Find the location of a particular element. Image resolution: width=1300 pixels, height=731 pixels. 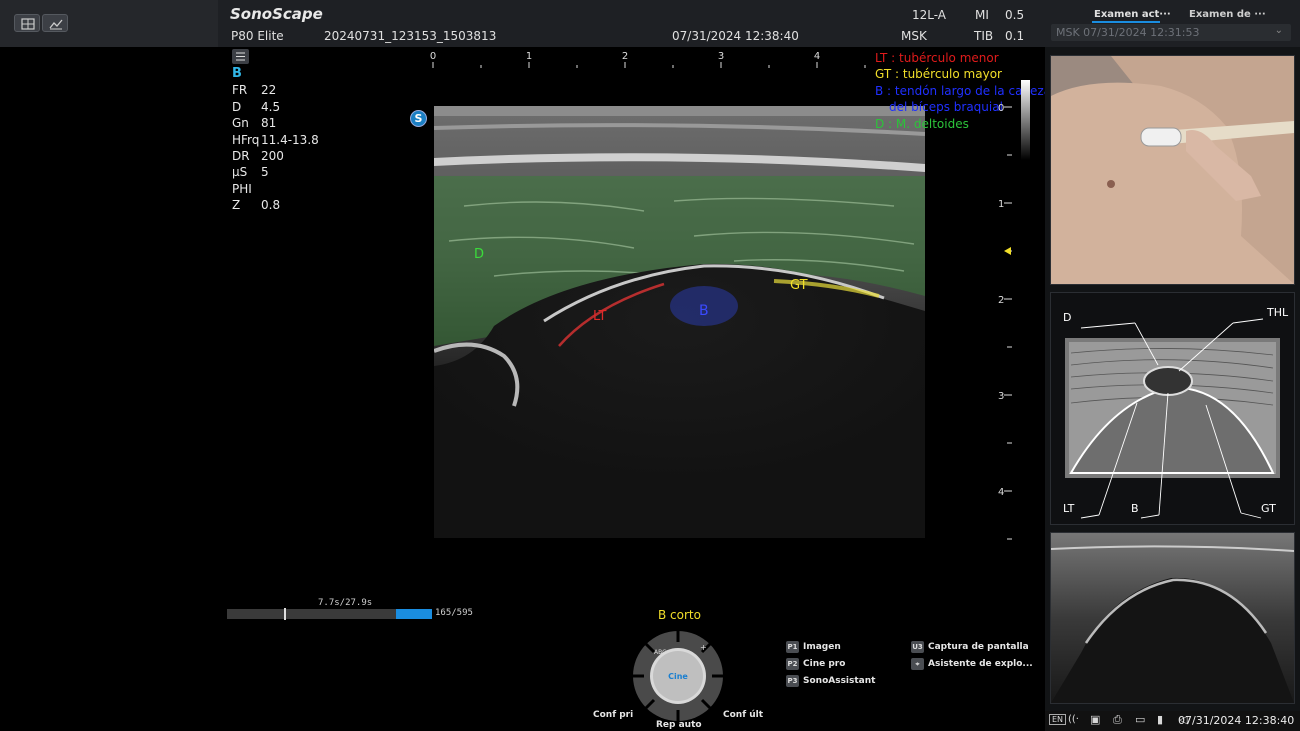

param-row: µS 5 is located at coordinates (275, 172).